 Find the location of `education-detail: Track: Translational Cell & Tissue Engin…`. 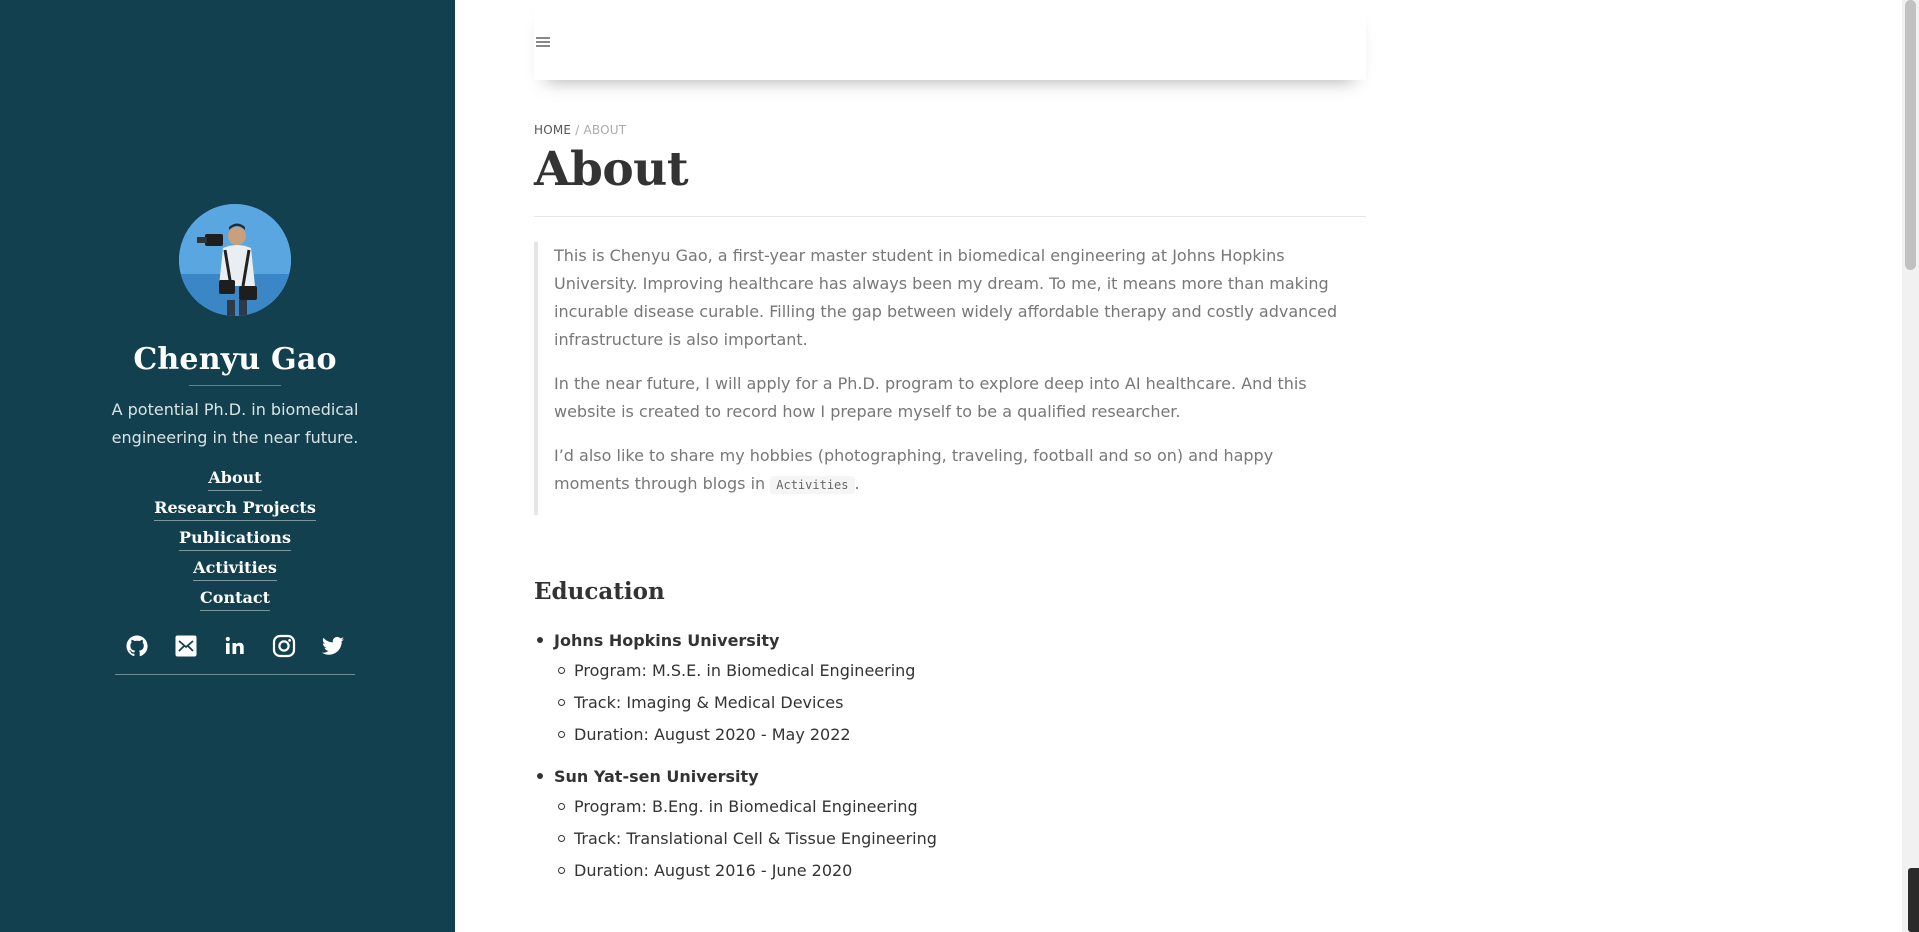

education-detail: Track: Translational Cell & Tissue Engin… is located at coordinates (944, 839).